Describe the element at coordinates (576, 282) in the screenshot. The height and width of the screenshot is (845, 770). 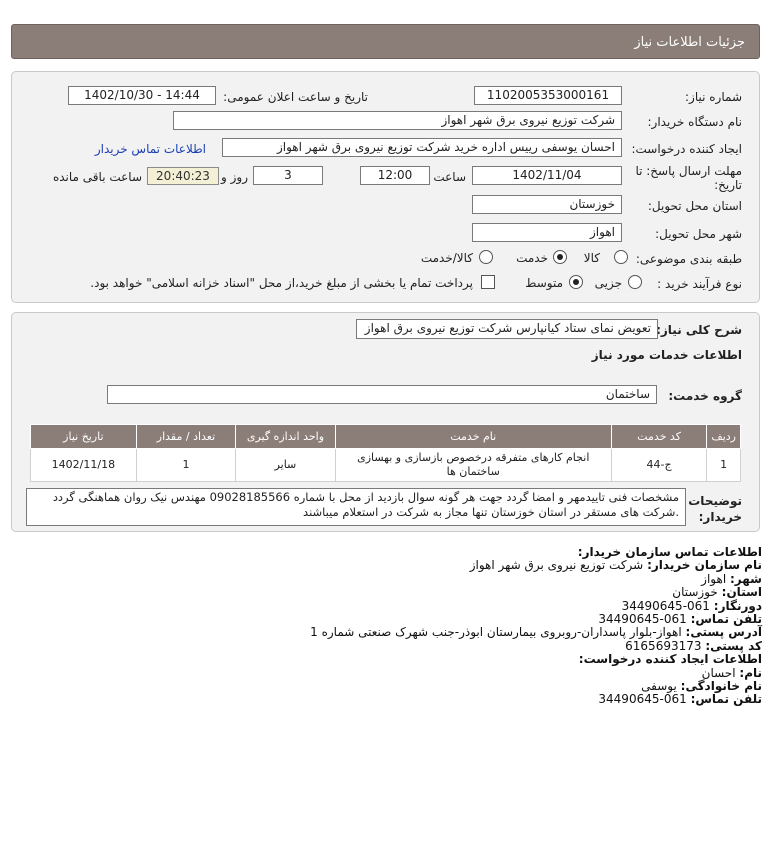
I see `process-medium-radio` at that location.